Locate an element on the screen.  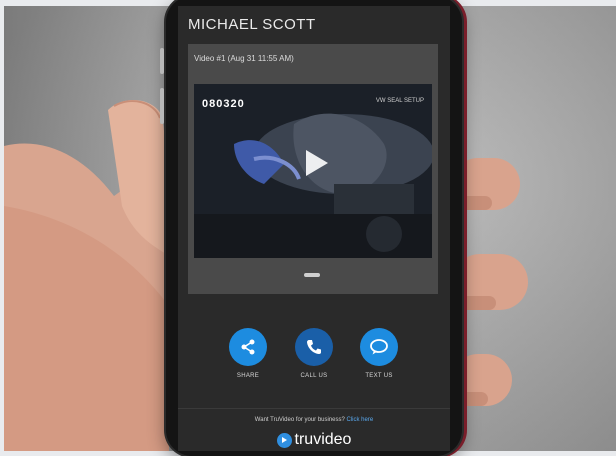
brand-name: truvideo is located at coordinates (323, 439).